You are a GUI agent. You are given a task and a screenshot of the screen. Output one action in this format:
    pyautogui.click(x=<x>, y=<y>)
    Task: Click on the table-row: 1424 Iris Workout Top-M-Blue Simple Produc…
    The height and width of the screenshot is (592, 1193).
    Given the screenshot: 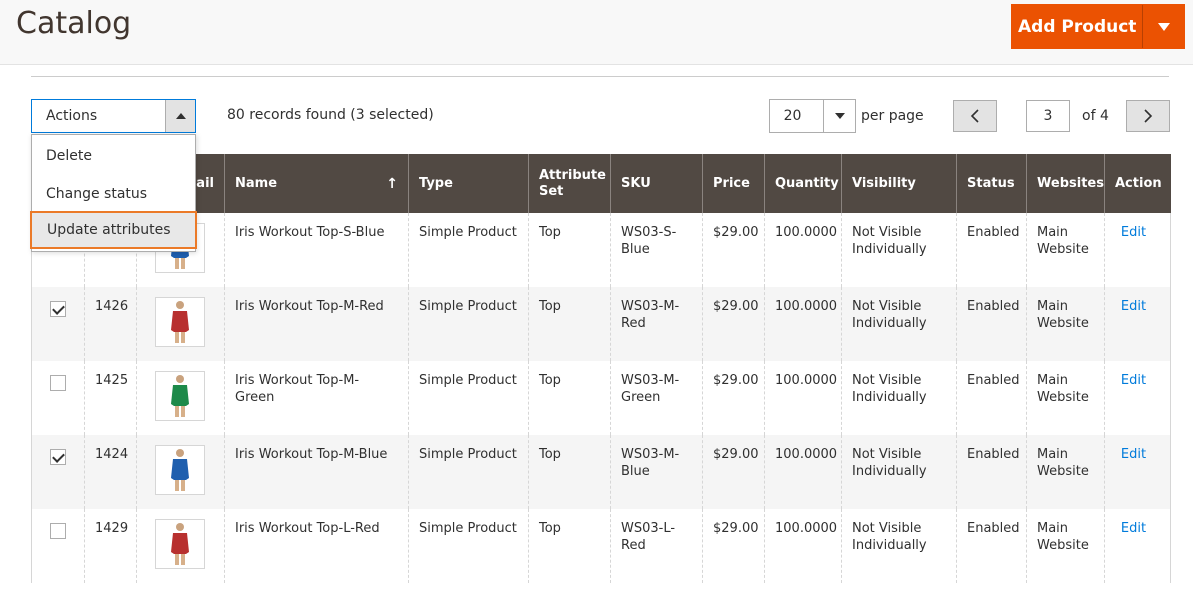 What is the action you would take?
    pyautogui.click(x=601, y=472)
    